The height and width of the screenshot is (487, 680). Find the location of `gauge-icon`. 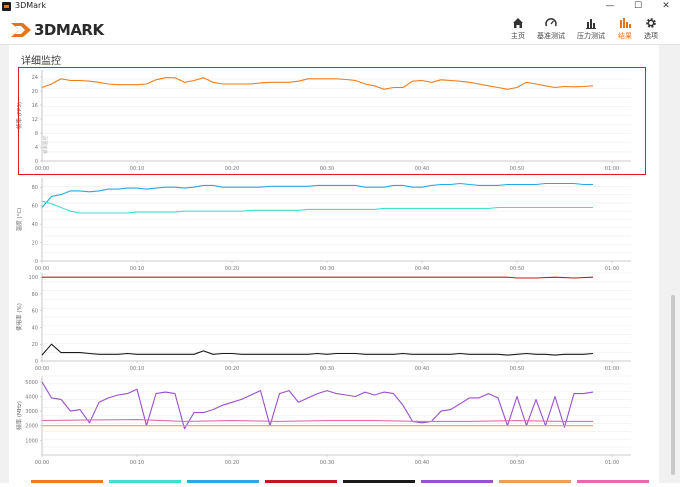

gauge-icon is located at coordinates (551, 22).